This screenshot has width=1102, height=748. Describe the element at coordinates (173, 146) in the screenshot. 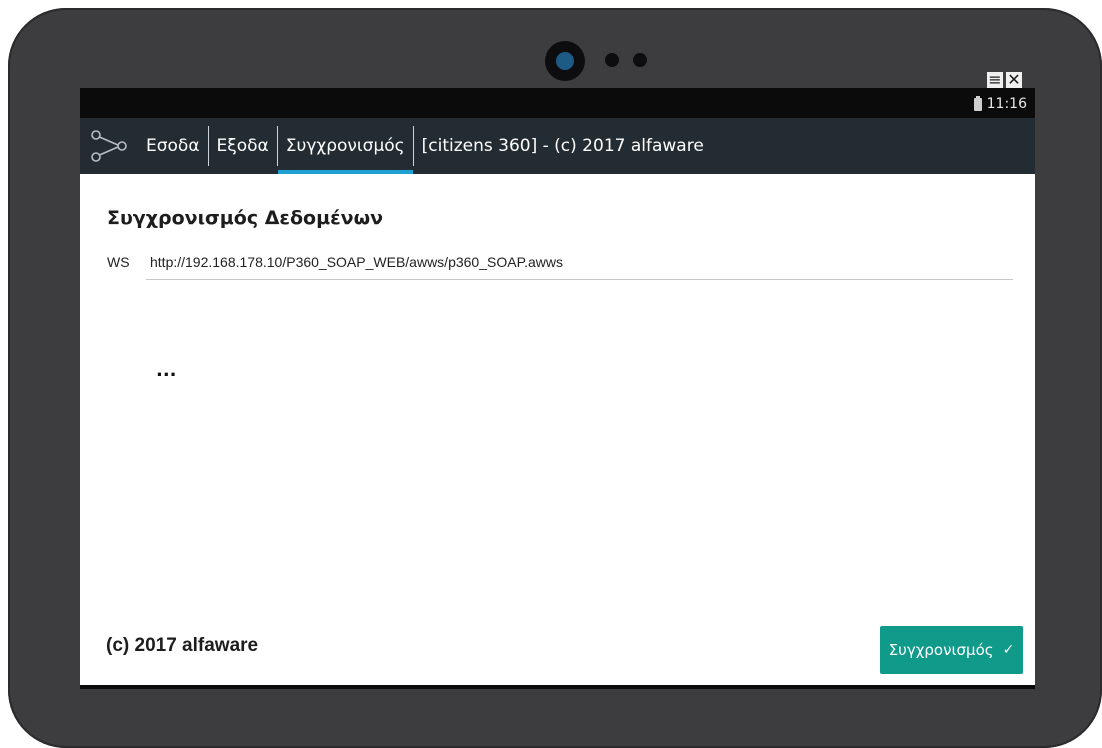

I see `tab-income: Εσοδα` at that location.